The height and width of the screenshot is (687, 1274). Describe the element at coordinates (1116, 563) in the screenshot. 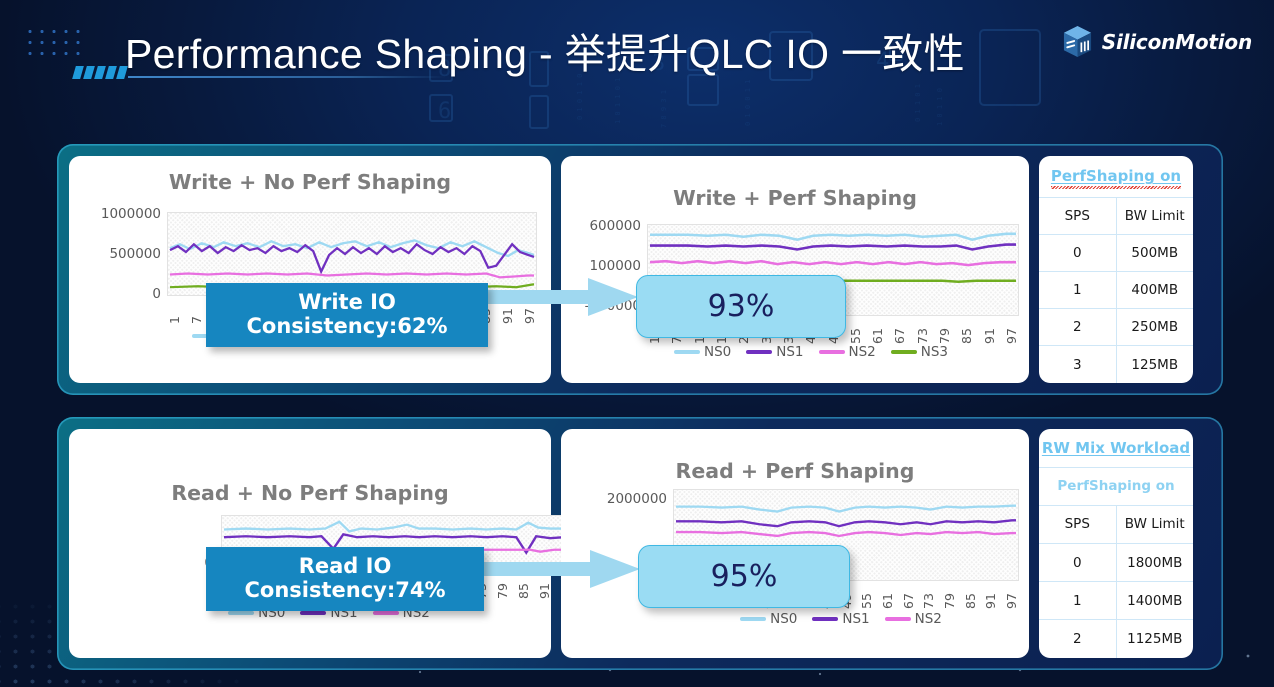

I see `table-row: 0 1800MB` at that location.